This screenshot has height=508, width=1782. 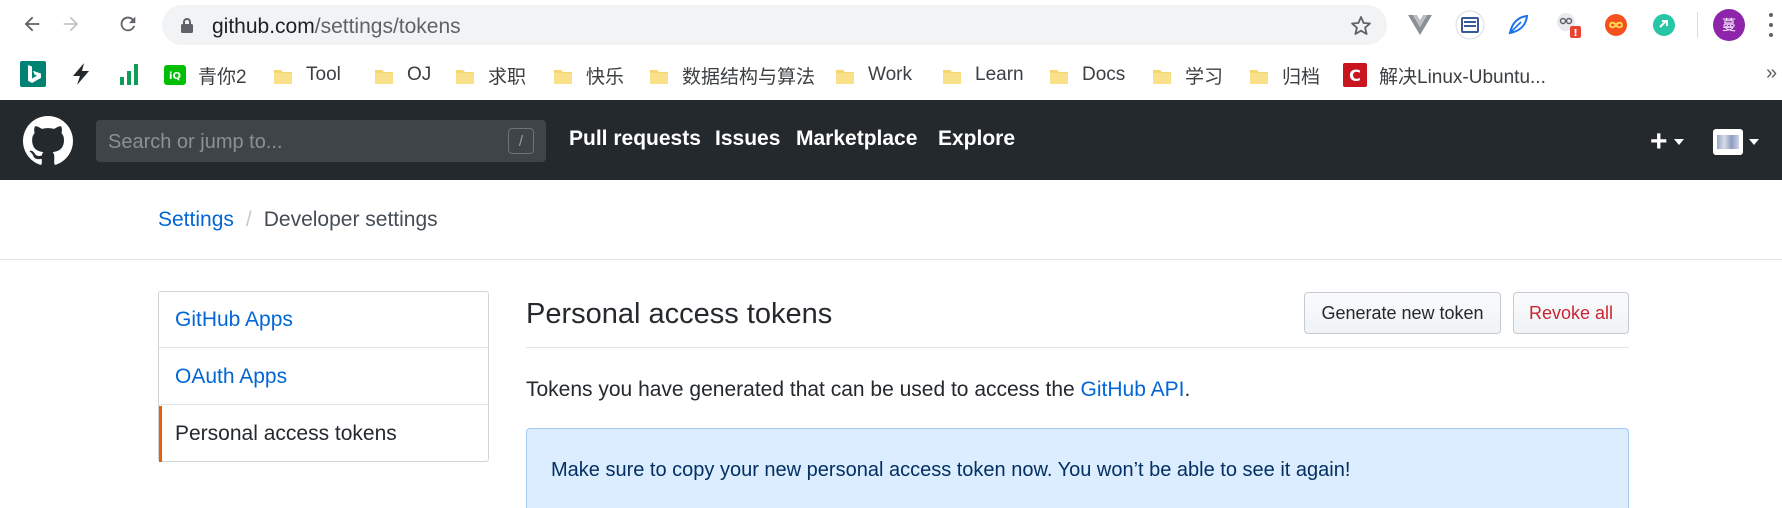 I want to click on signal-bars-icon, so click(x=129, y=74).